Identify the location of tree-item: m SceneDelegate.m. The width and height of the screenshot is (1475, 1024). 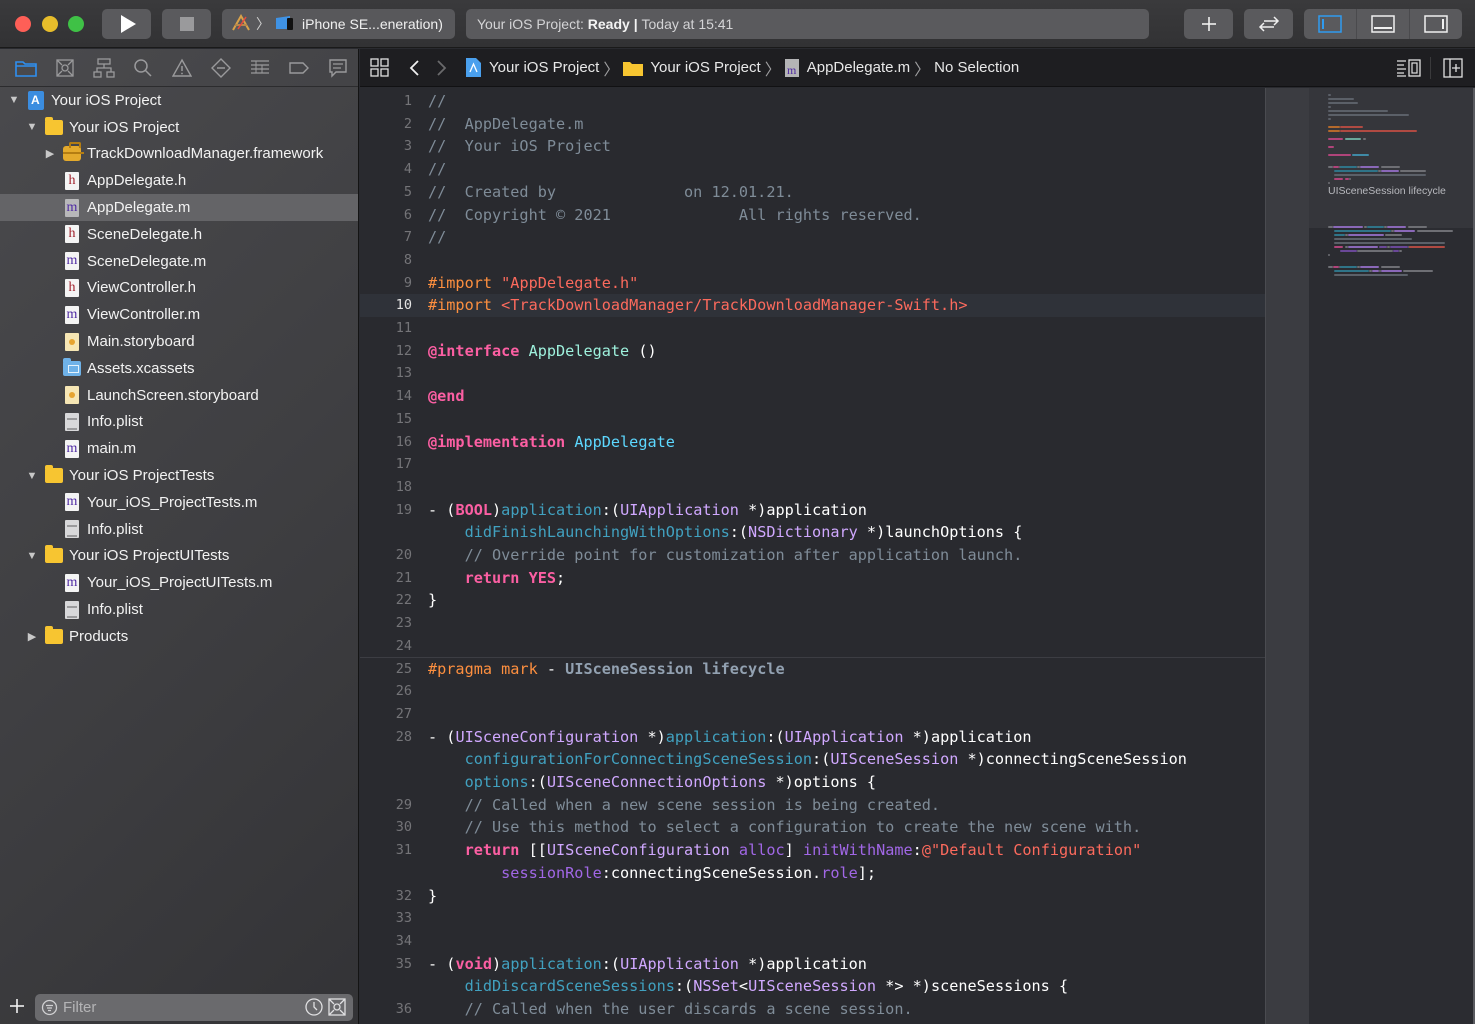
(179, 261).